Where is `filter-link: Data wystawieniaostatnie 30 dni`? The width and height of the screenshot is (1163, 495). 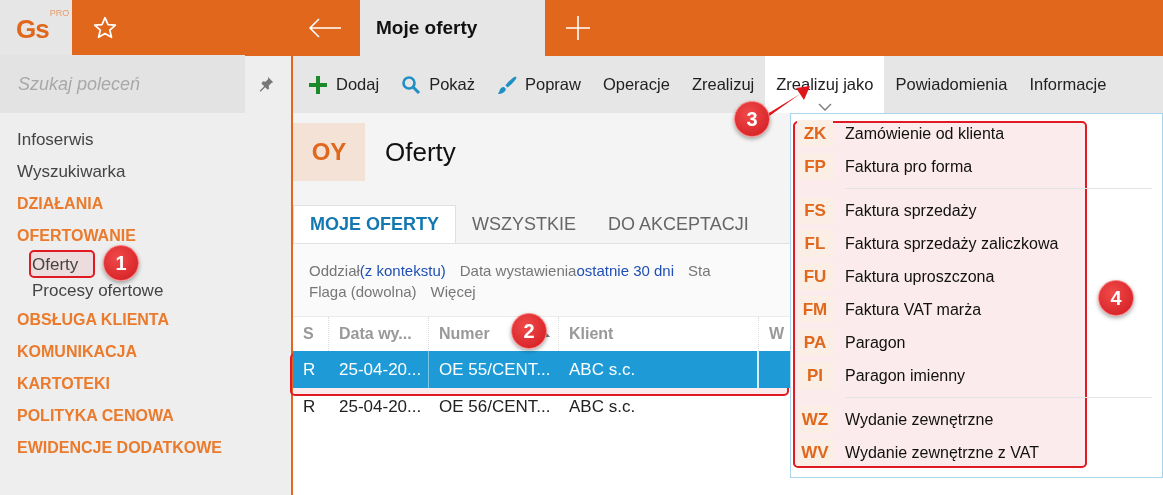
filter-link: Data wystawieniaostatnie 30 dni is located at coordinates (567, 270).